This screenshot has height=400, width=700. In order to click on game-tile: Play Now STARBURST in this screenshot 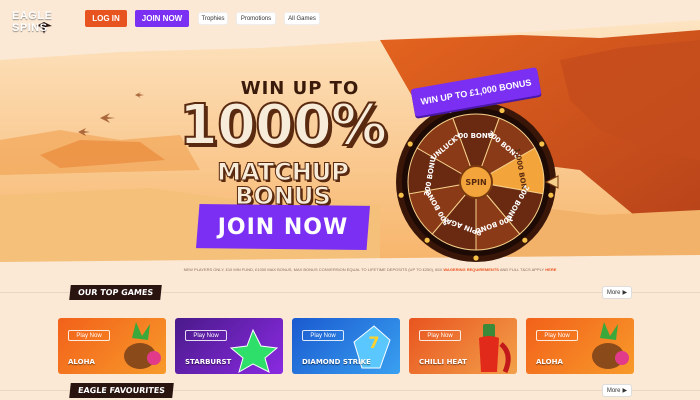, I will do `click(229, 346)`.